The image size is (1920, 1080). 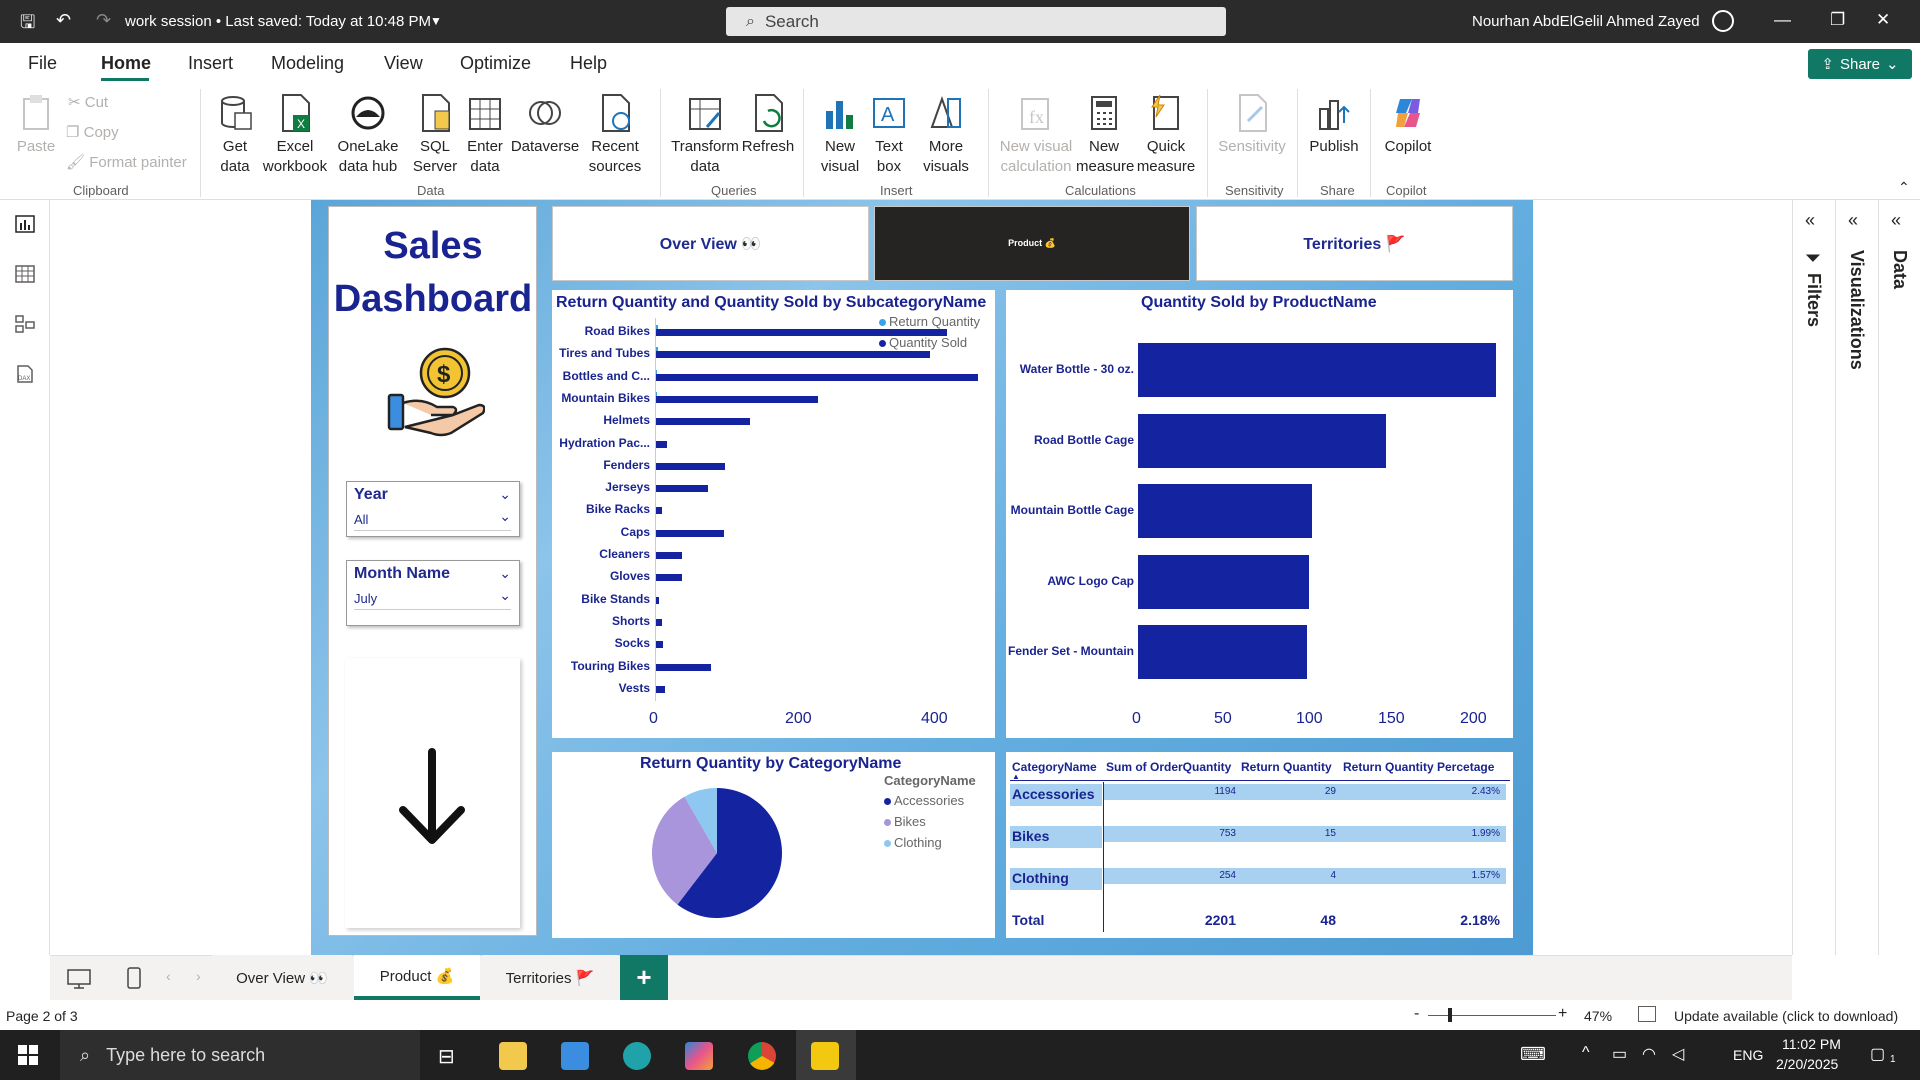 I want to click on keyboard-icon: ⌨, so click(x=1533, y=1054).